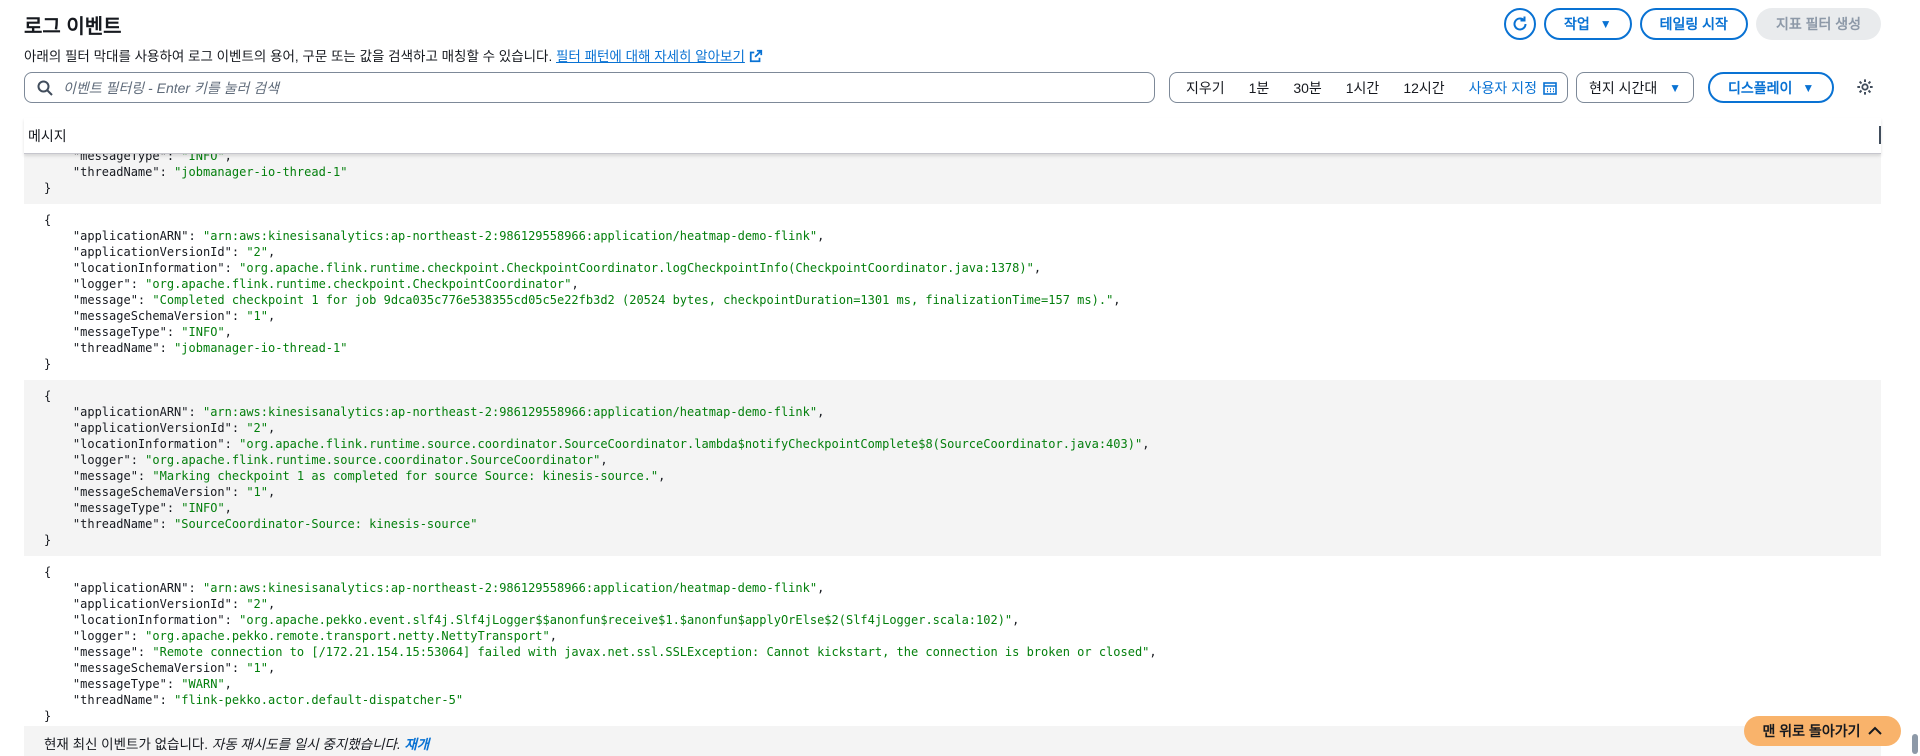  I want to click on resume-link: 재개, so click(416, 744).